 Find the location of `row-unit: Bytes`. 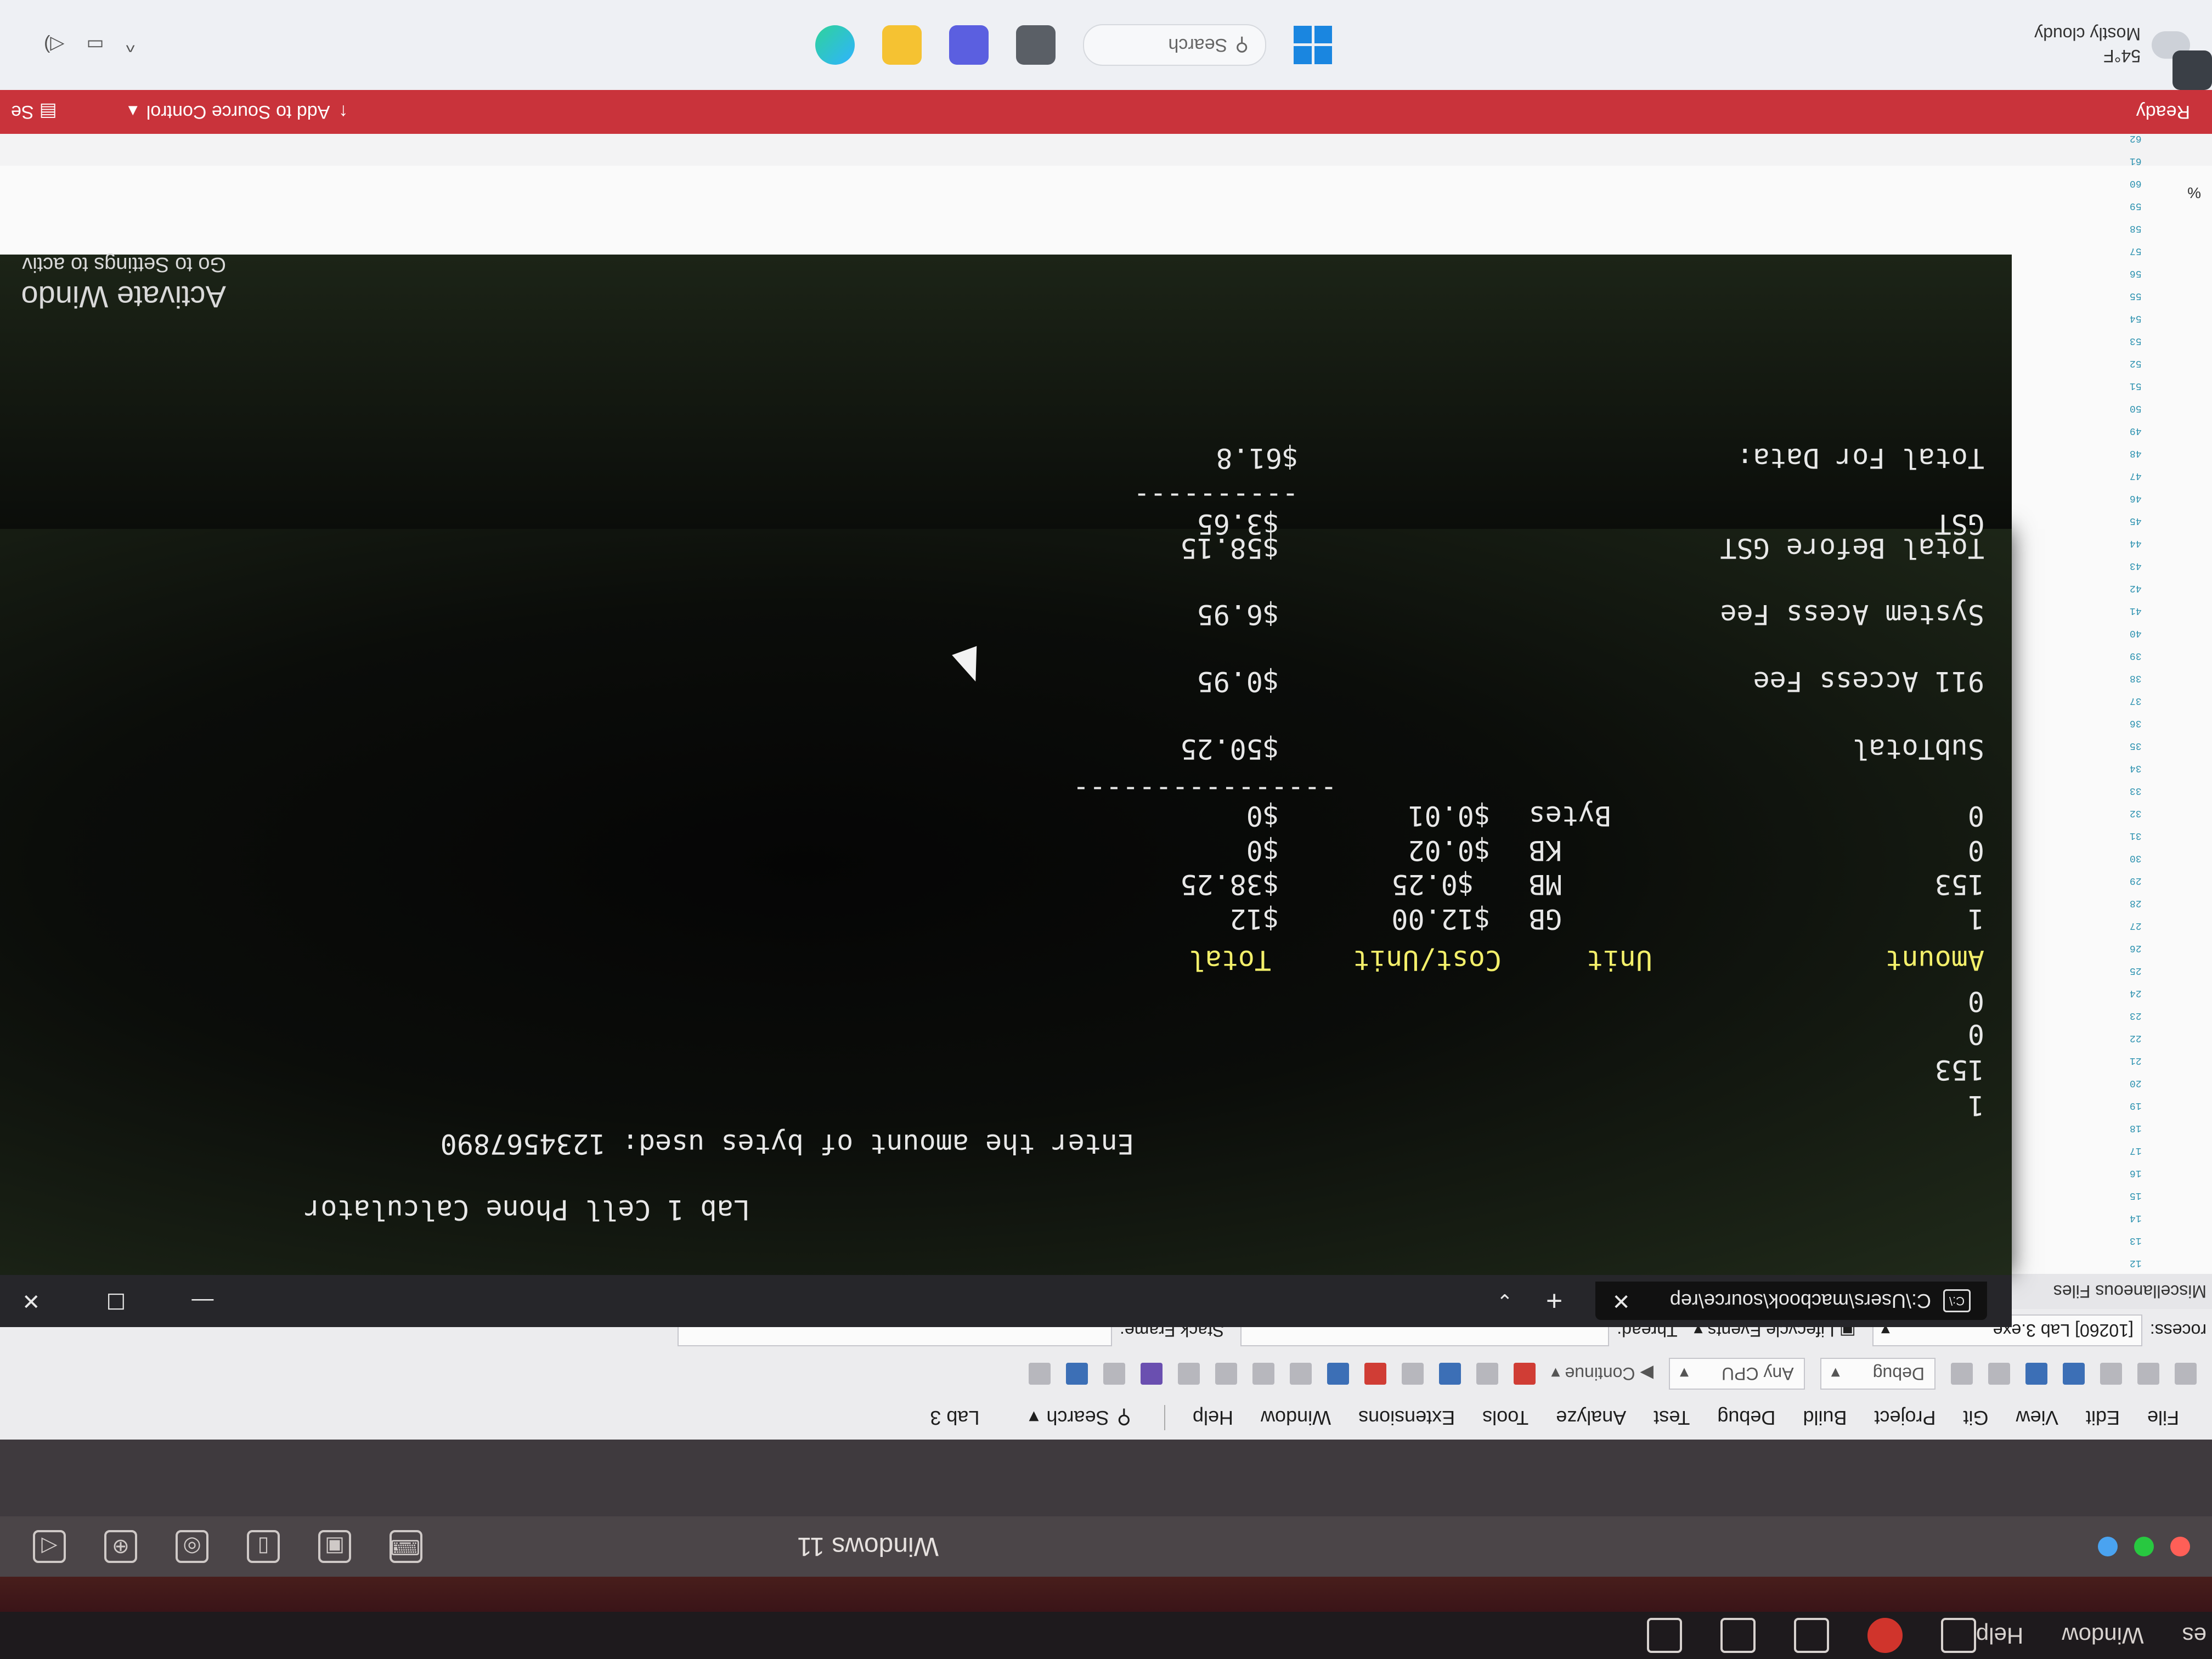

row-unit: Bytes is located at coordinates (1569, 816).